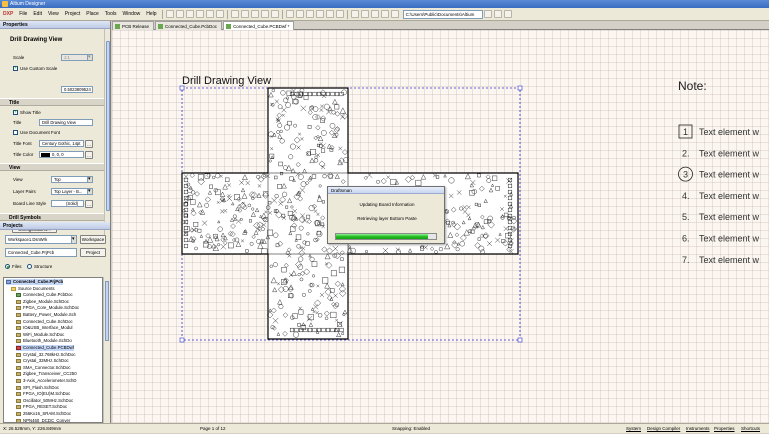 This screenshot has width=769, height=434. What do you see at coordinates (111, 14) in the screenshot?
I see `menu-tools: Tools` at bounding box center [111, 14].